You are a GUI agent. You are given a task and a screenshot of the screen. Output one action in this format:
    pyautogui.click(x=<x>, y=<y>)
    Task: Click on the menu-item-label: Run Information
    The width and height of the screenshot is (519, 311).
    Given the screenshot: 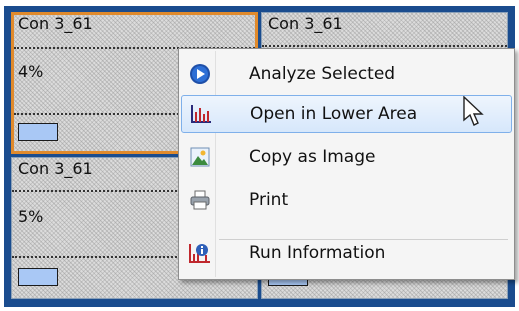 What is the action you would take?
    pyautogui.click(x=317, y=253)
    